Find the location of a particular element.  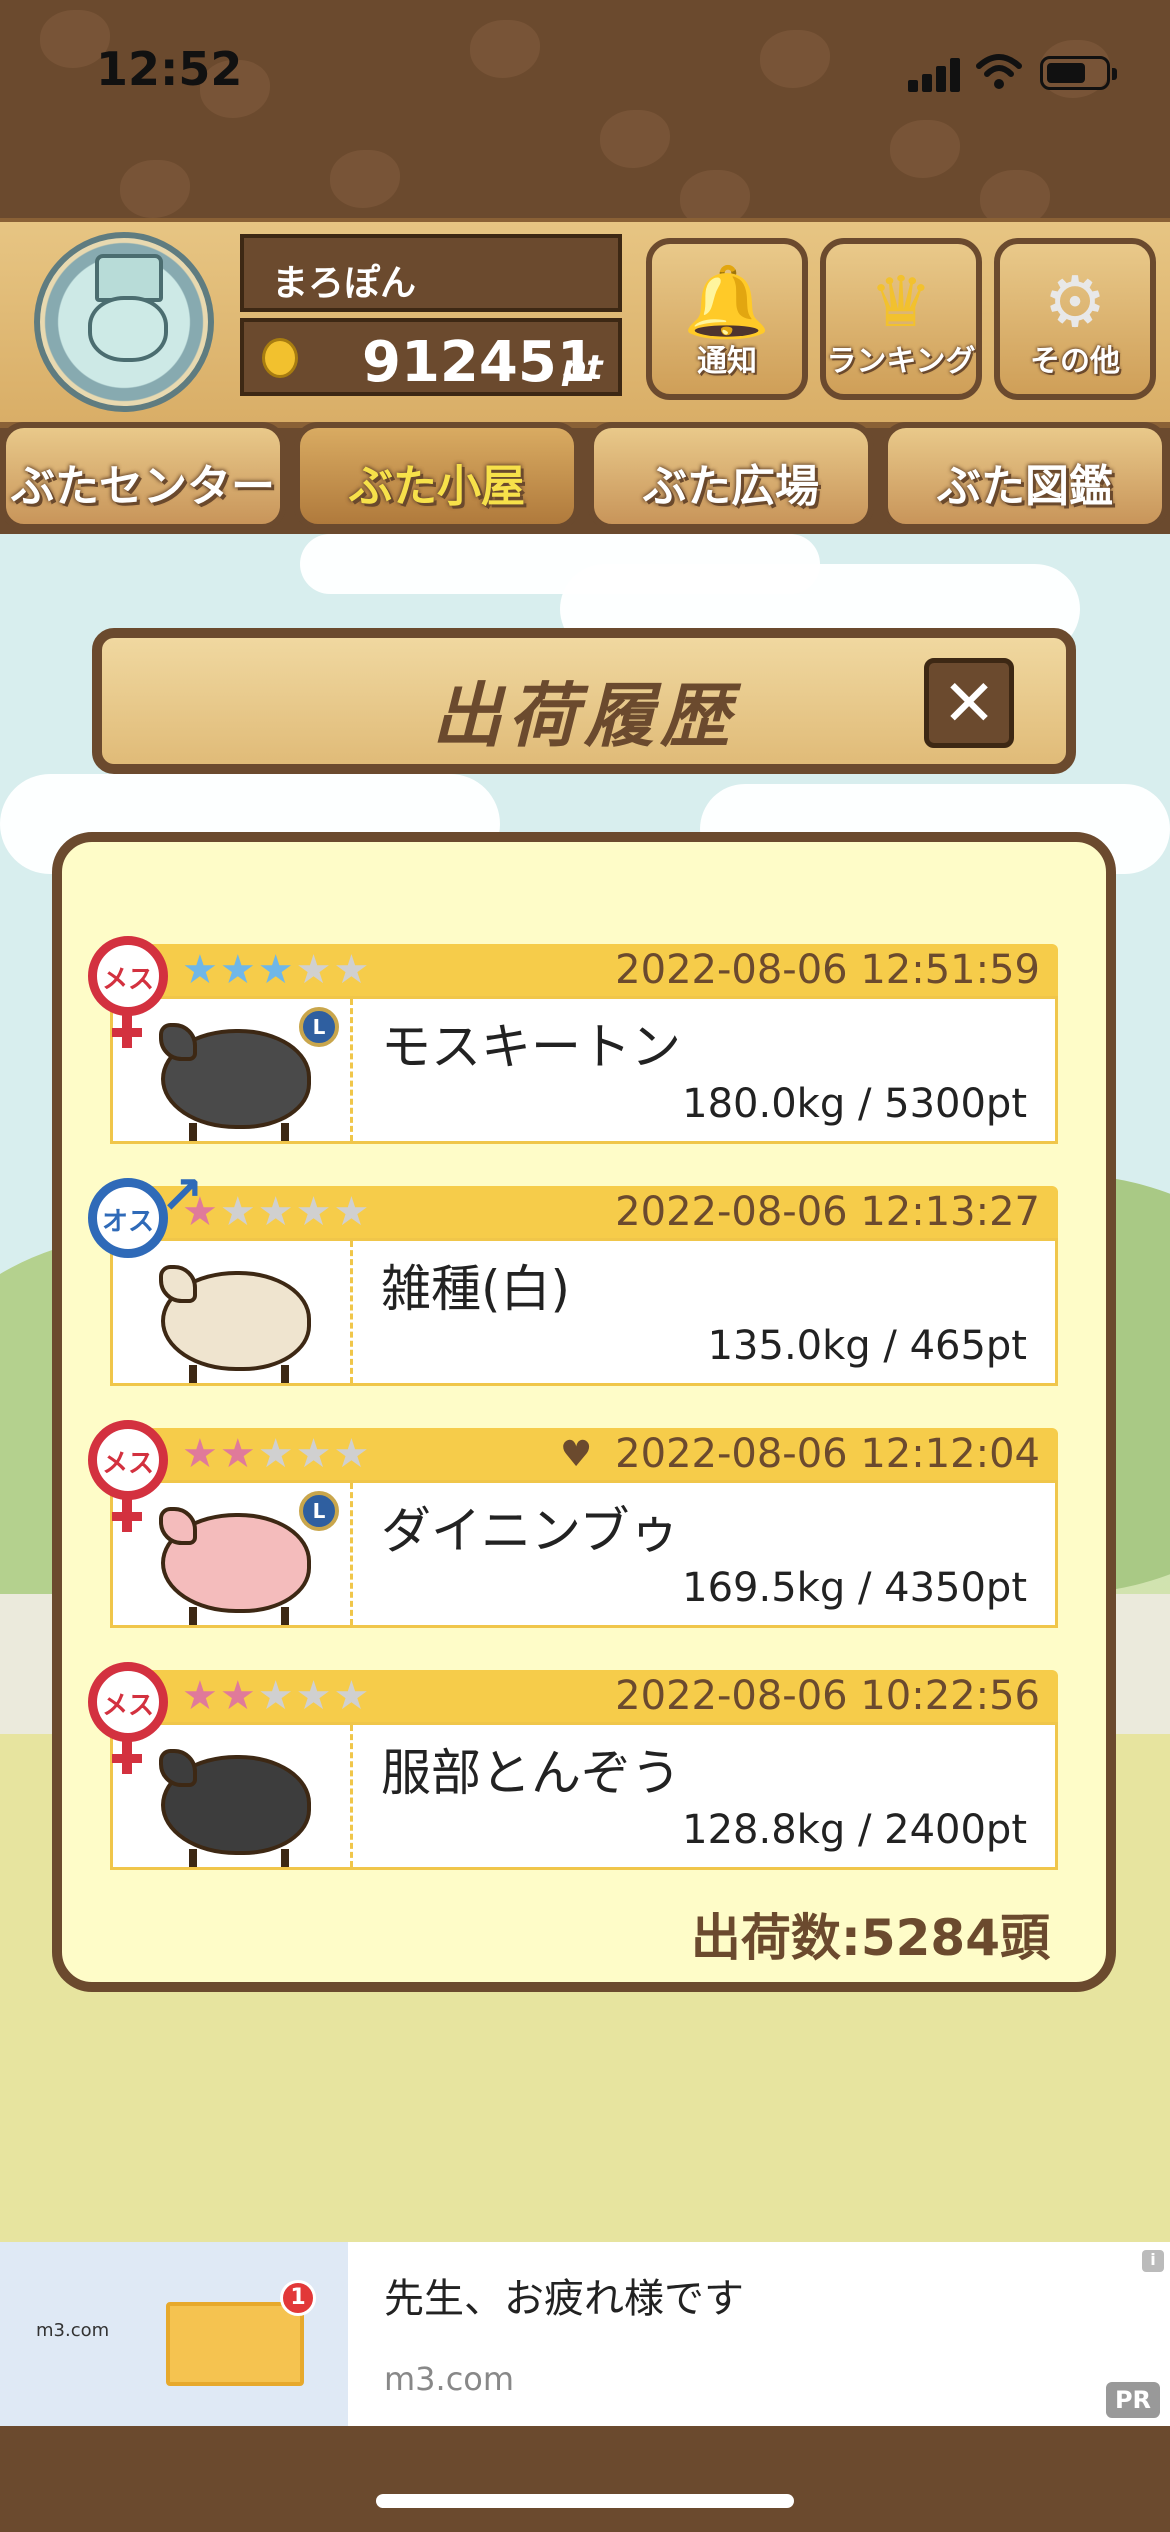

shipment-date: 2022-08-06 12:13:27 is located at coordinates (827, 1212).